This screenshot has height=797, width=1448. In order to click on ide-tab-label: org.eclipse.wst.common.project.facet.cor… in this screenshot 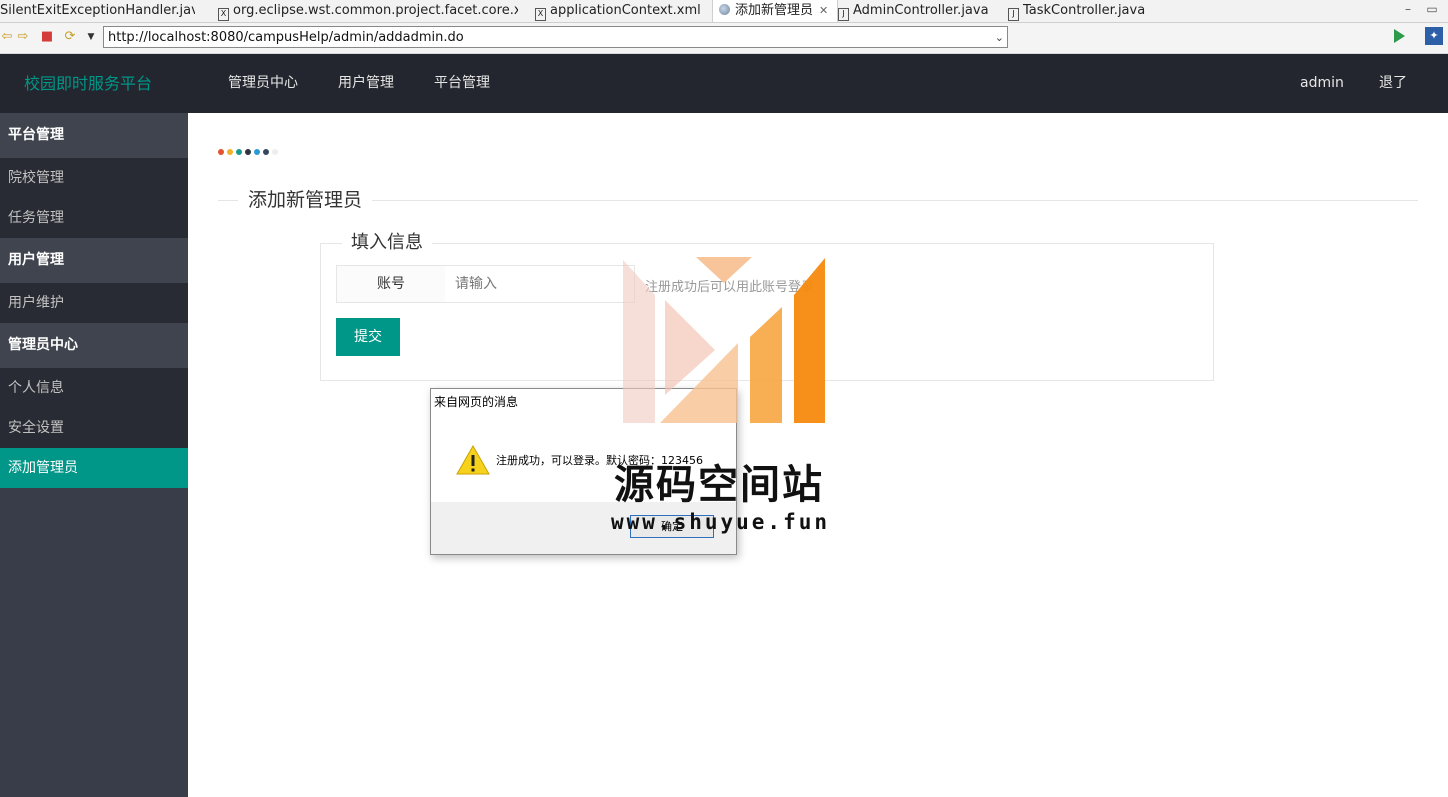, I will do `click(375, 10)`.